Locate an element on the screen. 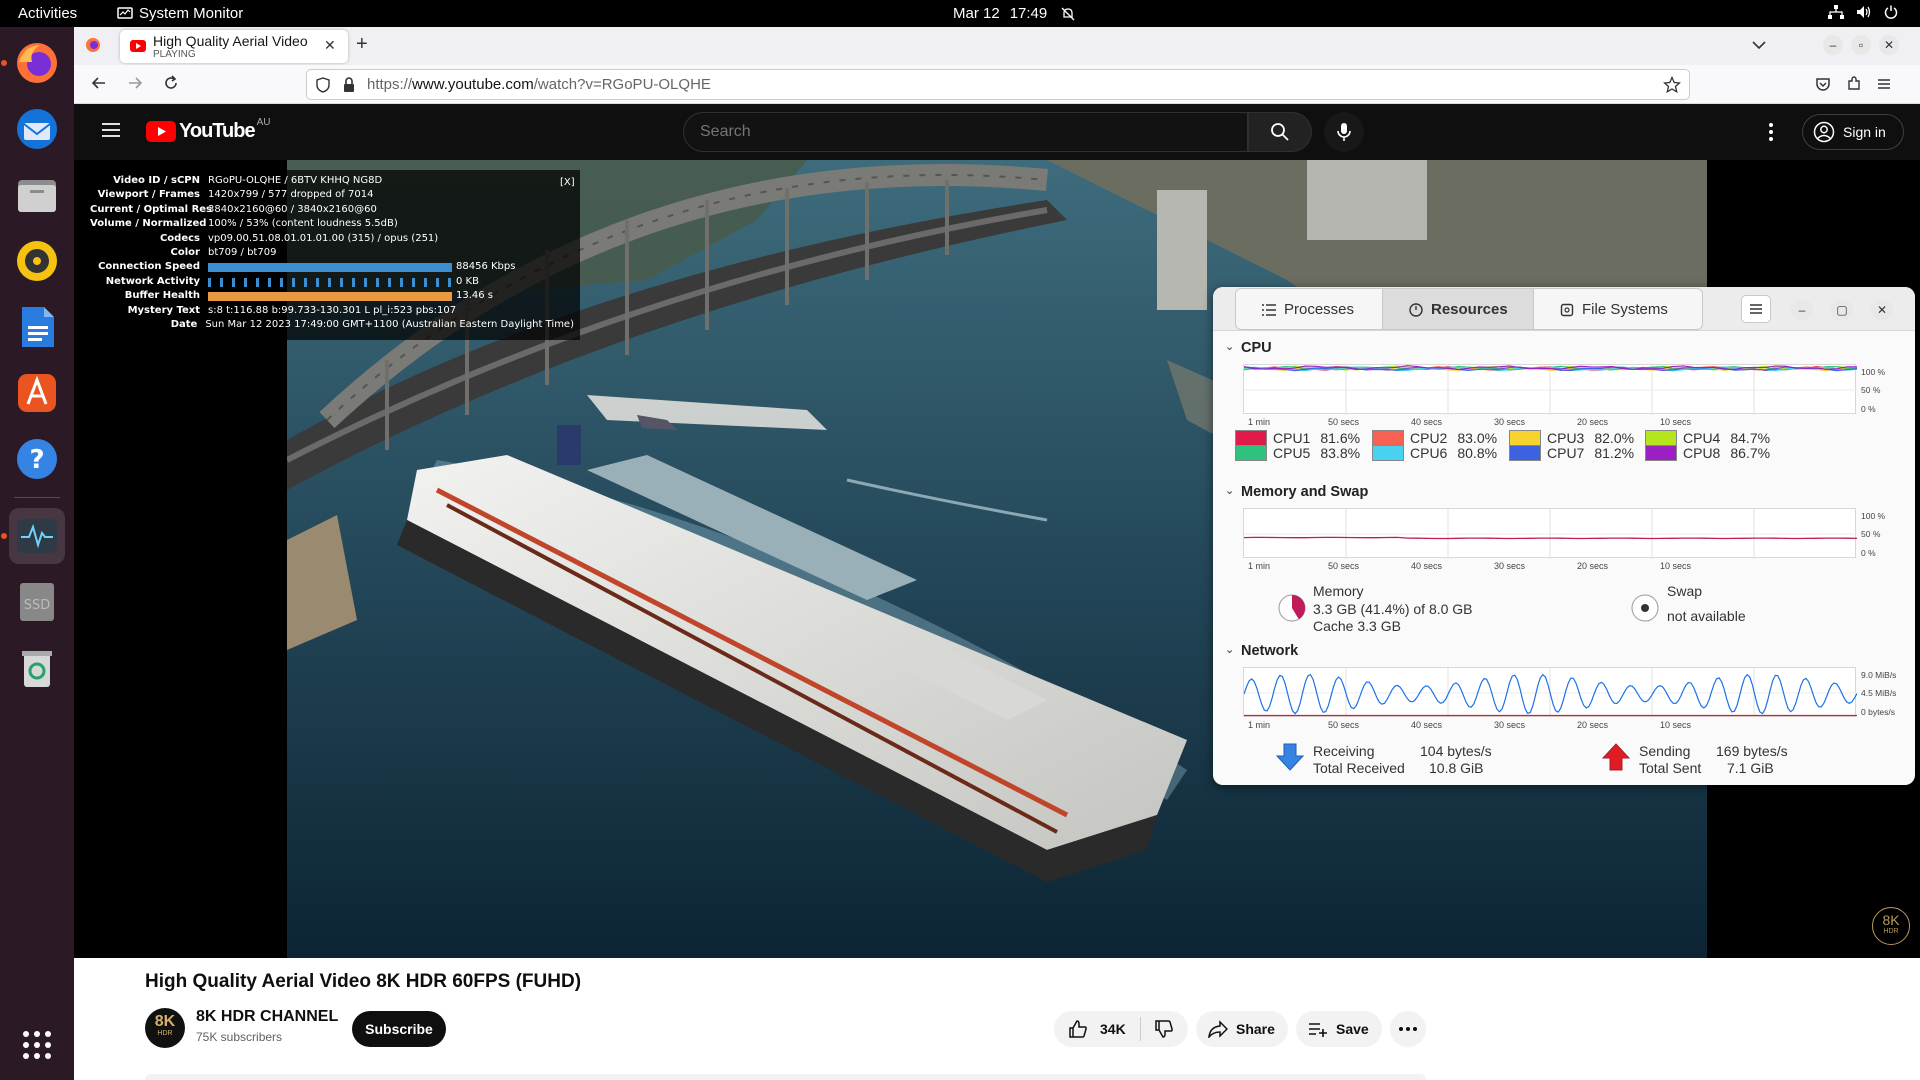  sysmon-menu-button is located at coordinates (1756, 309).